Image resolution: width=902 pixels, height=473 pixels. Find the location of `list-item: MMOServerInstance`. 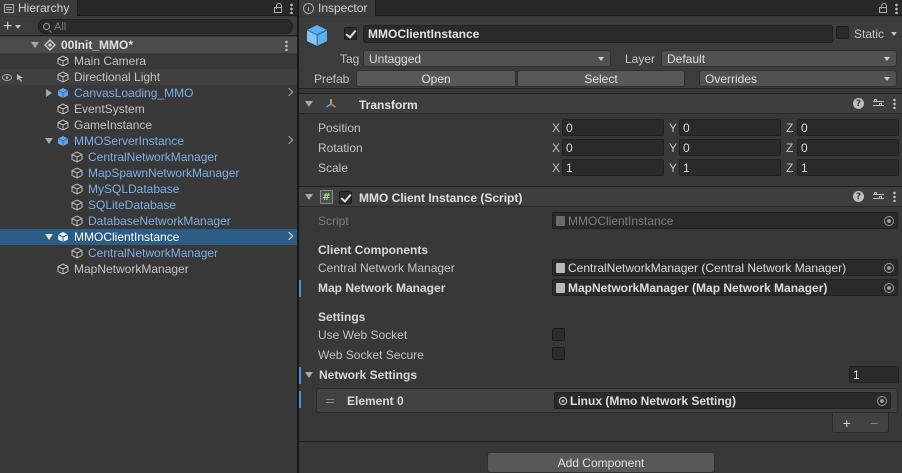

list-item: MMOServerInstance is located at coordinates (148, 141).